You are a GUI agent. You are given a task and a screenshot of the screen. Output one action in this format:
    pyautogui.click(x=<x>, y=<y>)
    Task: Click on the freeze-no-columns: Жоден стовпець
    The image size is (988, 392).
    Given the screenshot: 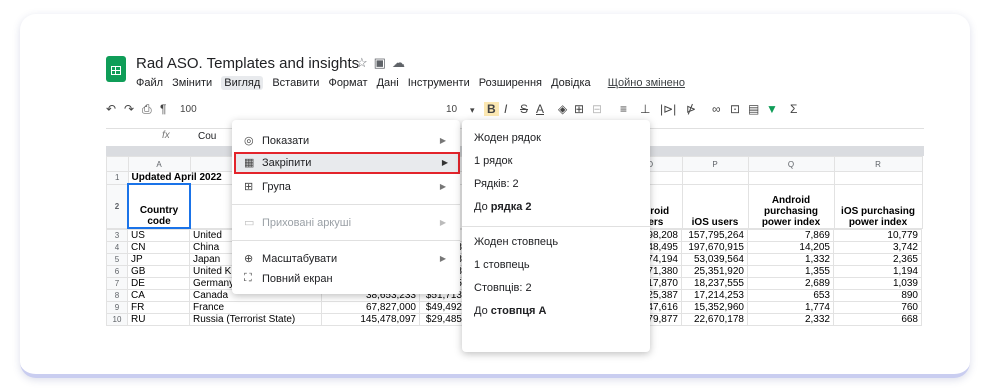 What is the action you would take?
    pyautogui.click(x=516, y=242)
    